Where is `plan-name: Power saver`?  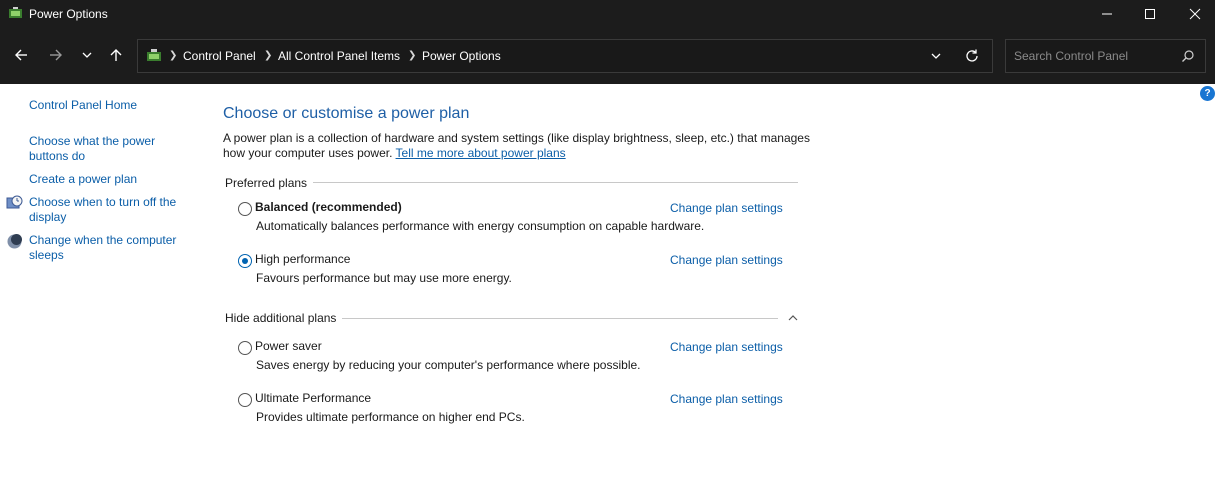
plan-name: Power saver is located at coordinates (288, 346).